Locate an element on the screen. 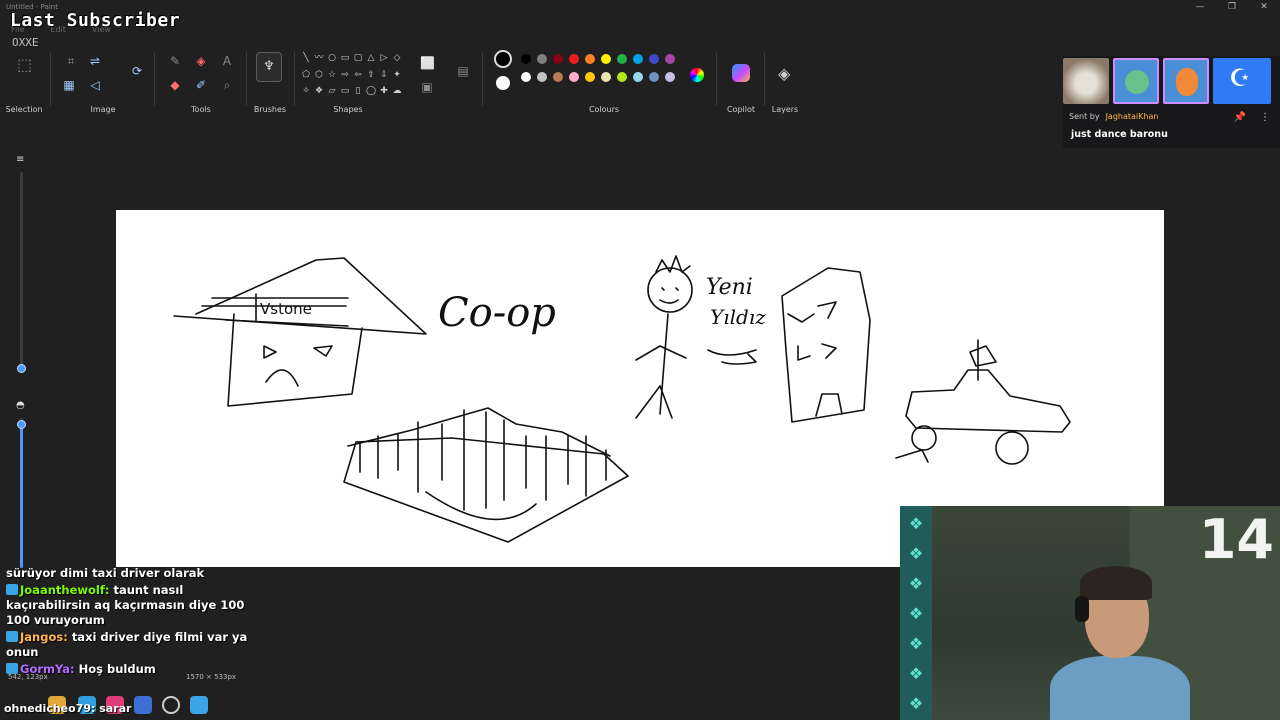 The image size is (1280, 720). shape-item: ⇩ is located at coordinates (384, 76).